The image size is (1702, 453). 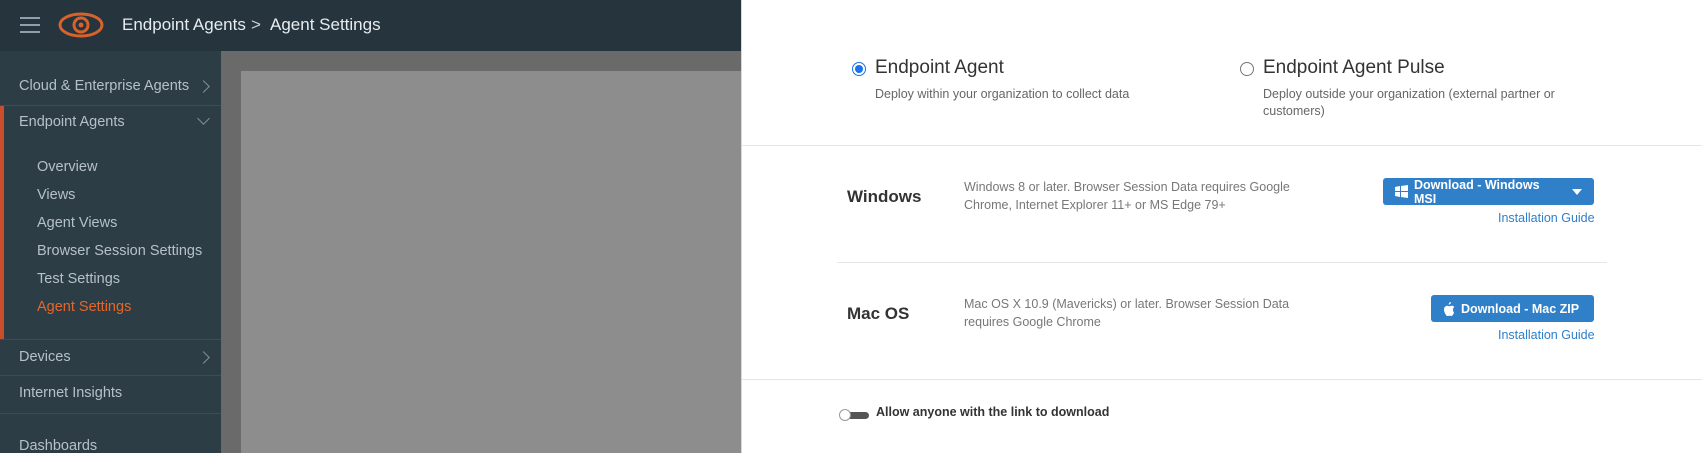 I want to click on endpoint-agent-option-title: Endpoint Agent, so click(x=939, y=68).